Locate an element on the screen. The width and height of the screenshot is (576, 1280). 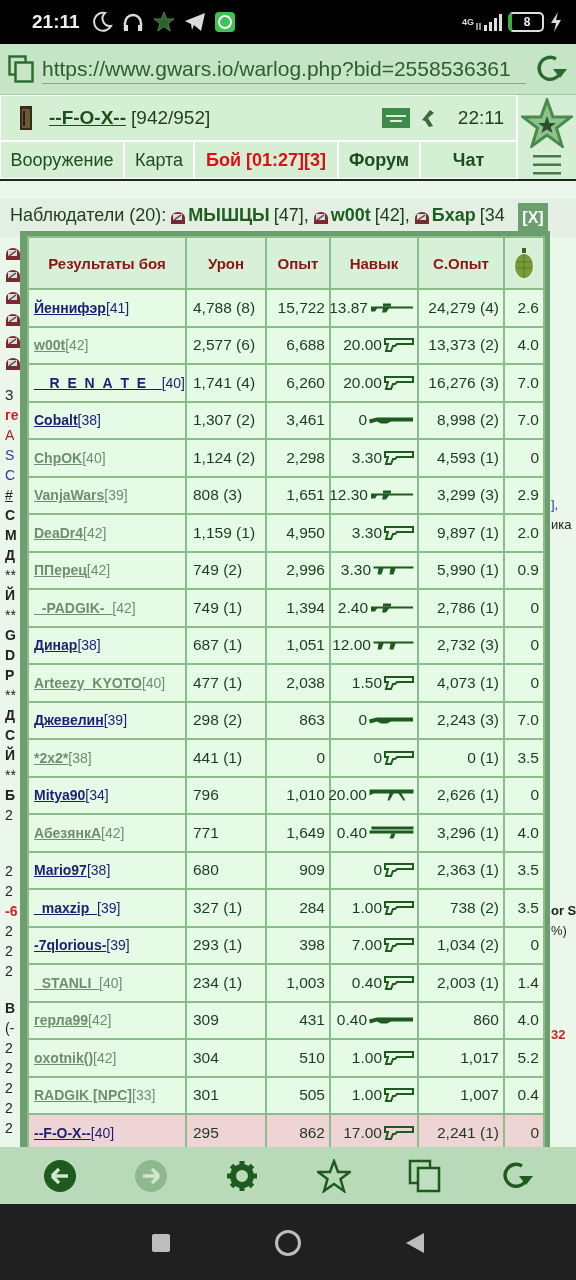
table-cell: 4,950 is located at coordinates (298, 533).